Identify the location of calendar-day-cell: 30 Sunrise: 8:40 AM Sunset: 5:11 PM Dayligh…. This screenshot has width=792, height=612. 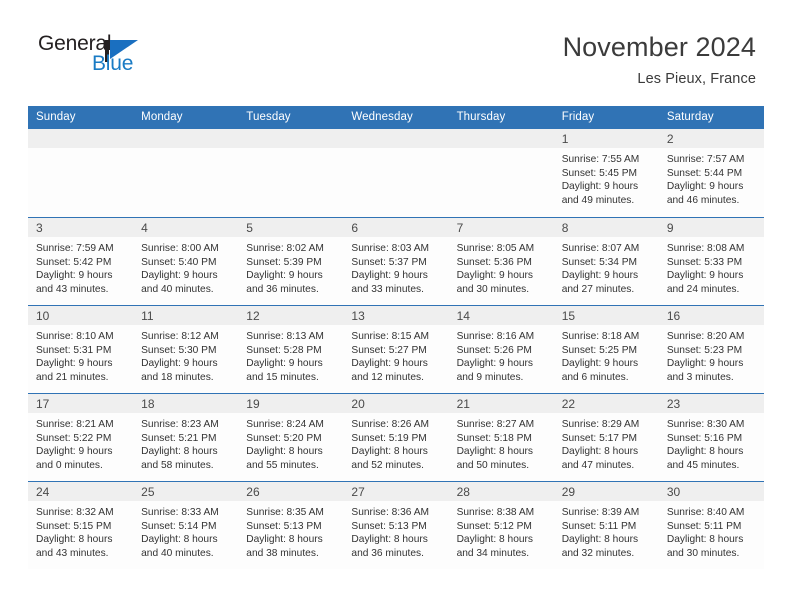
(711, 525).